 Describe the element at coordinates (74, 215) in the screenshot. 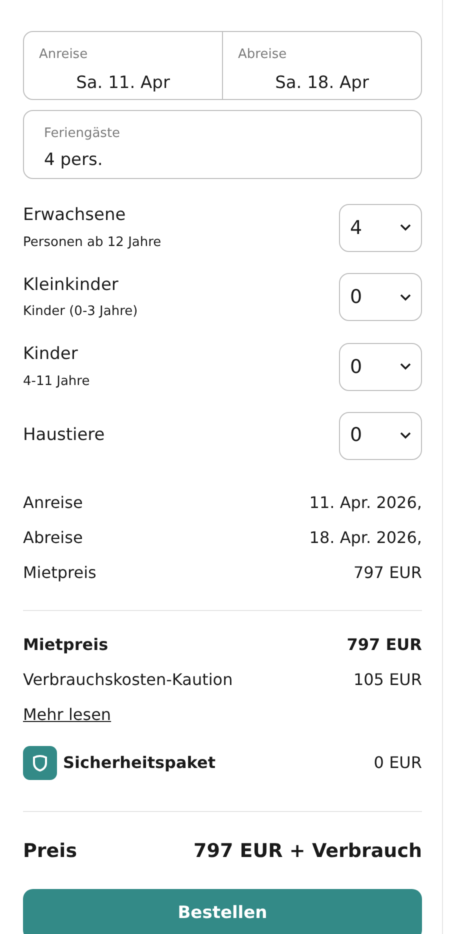

I see `guest-type-label: Erwachsene` at that location.